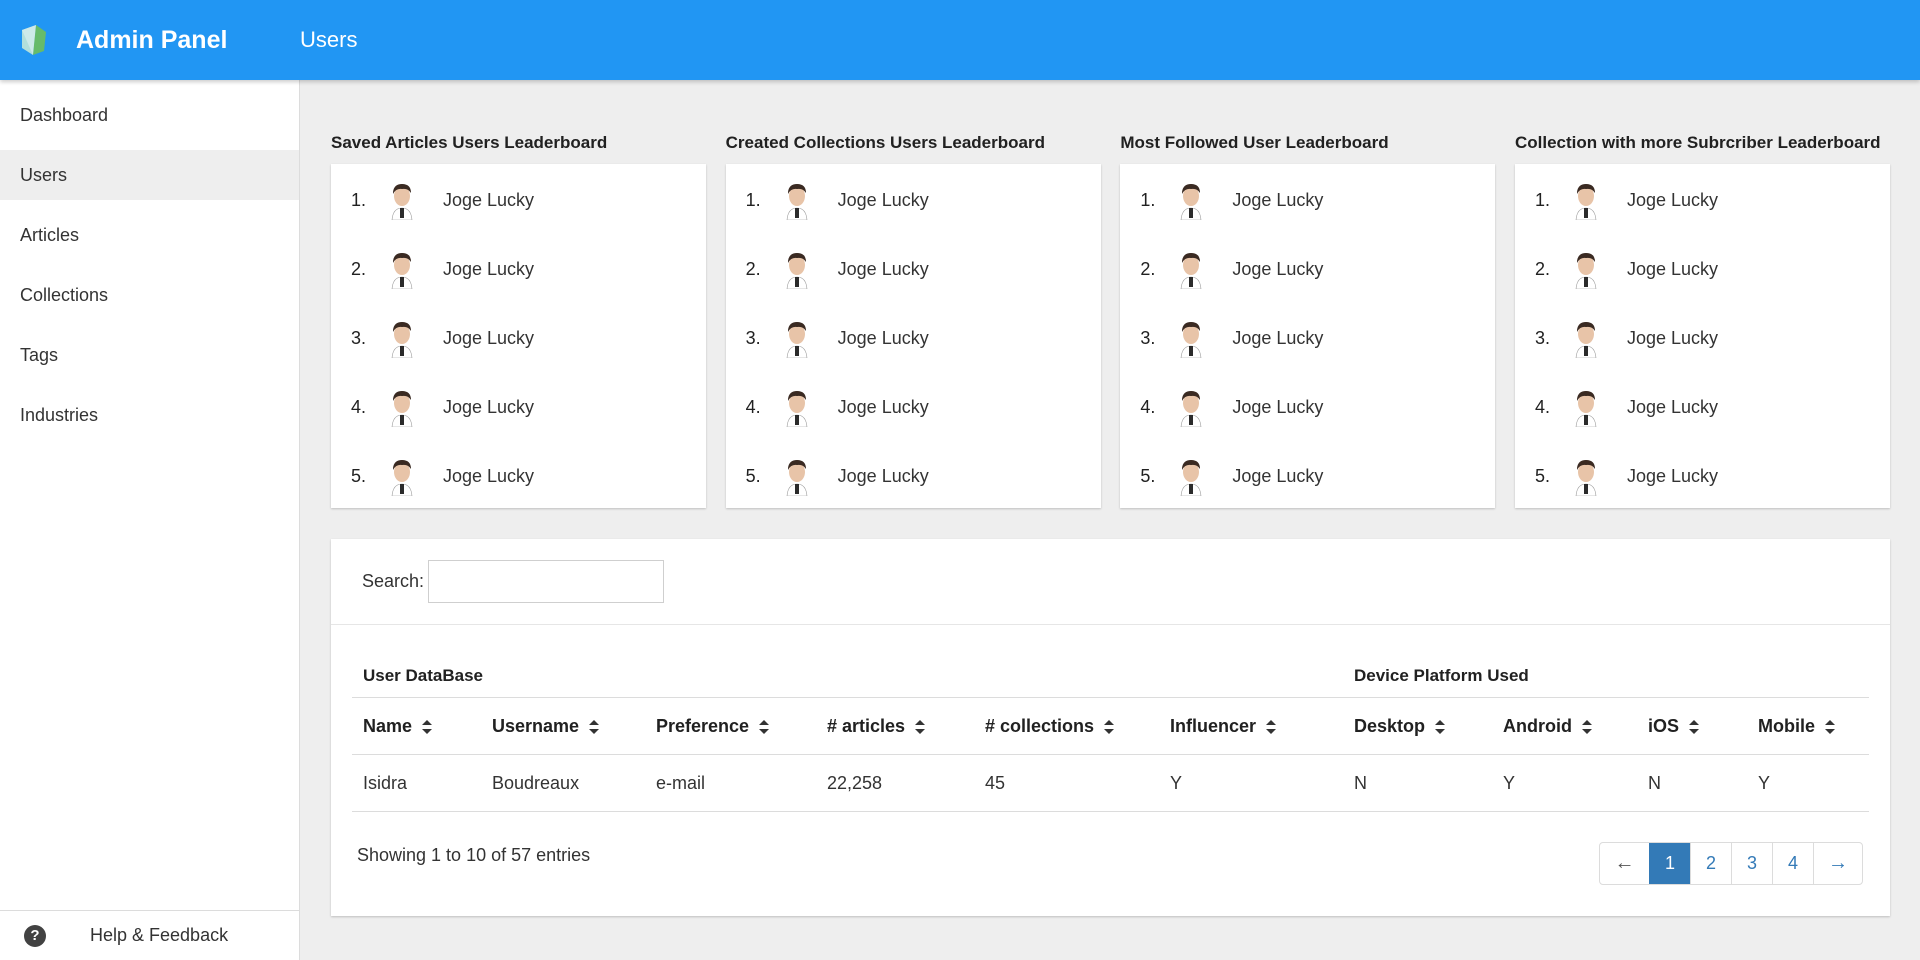  I want to click on column-header-preference: Preference, so click(713, 726).